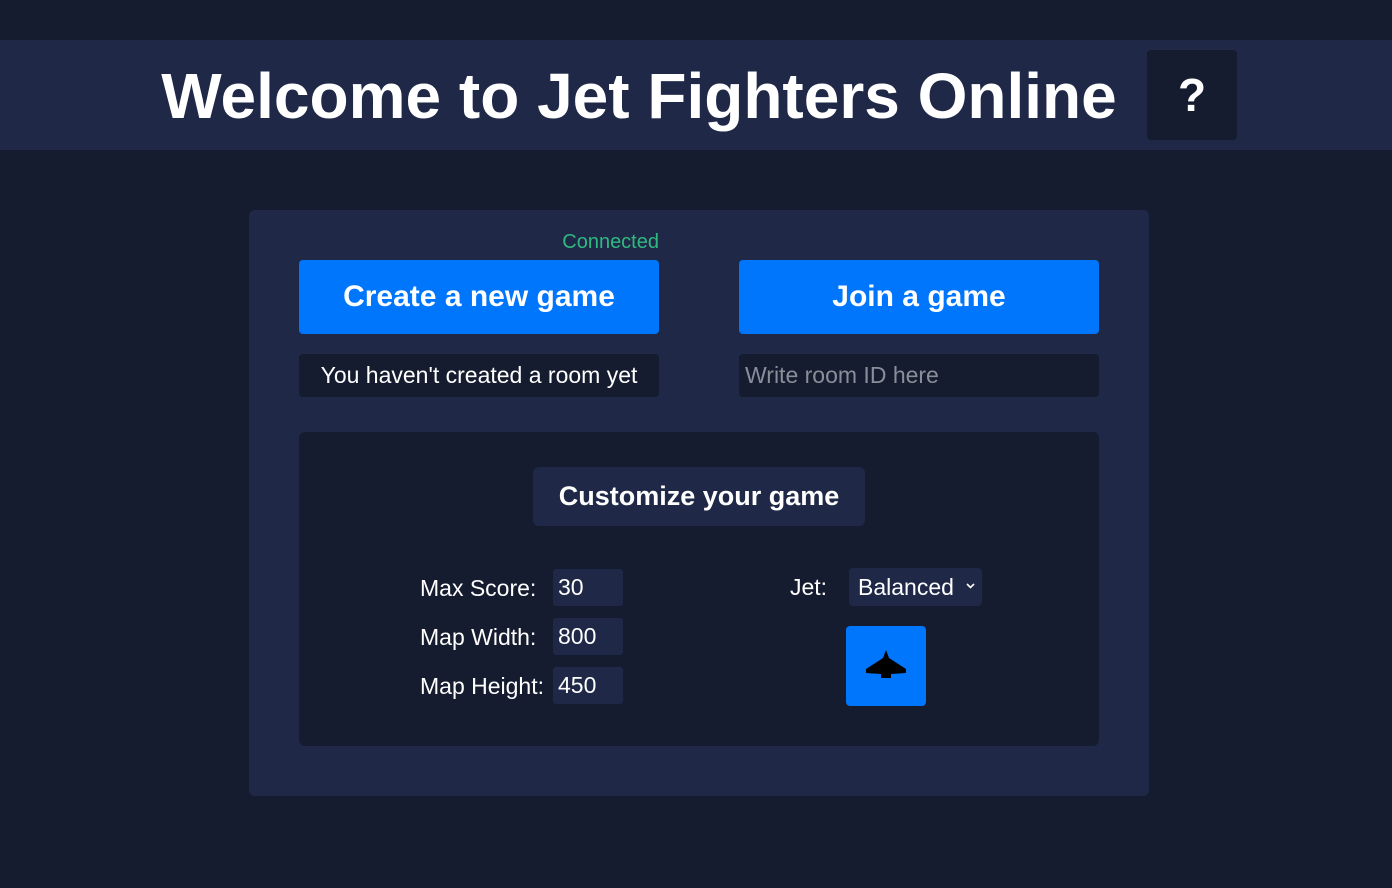  I want to click on map-width-input, so click(588, 636).